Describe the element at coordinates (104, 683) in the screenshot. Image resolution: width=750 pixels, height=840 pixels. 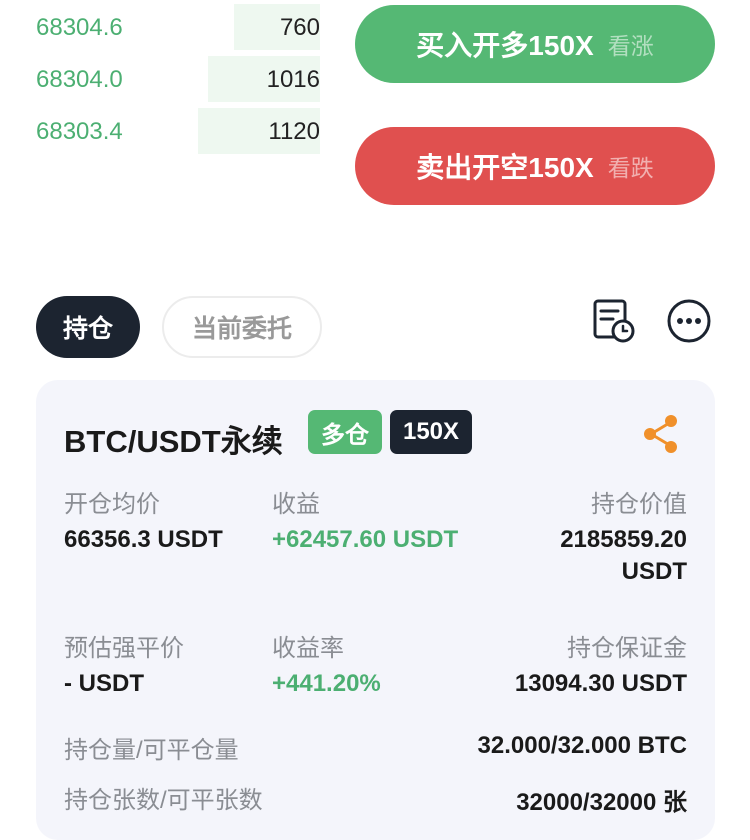
I see `liq-price-value: - USDT` at that location.